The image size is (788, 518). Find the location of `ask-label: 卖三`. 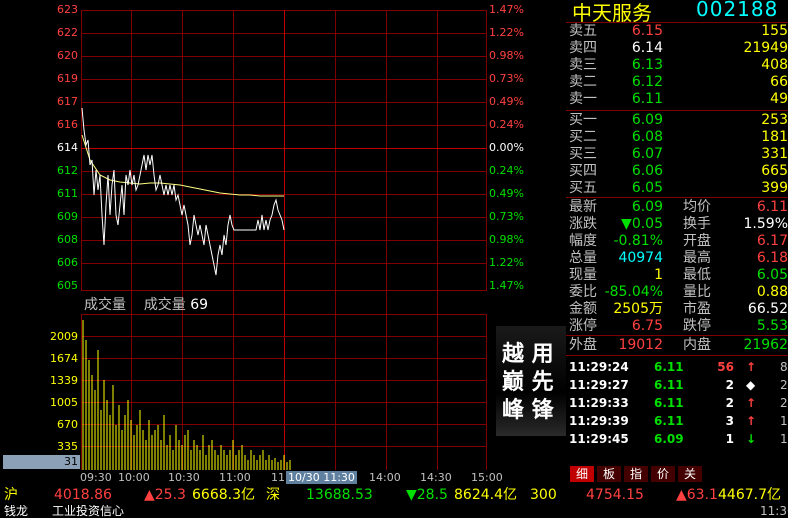

ask-label: 卖三 is located at coordinates (583, 65).